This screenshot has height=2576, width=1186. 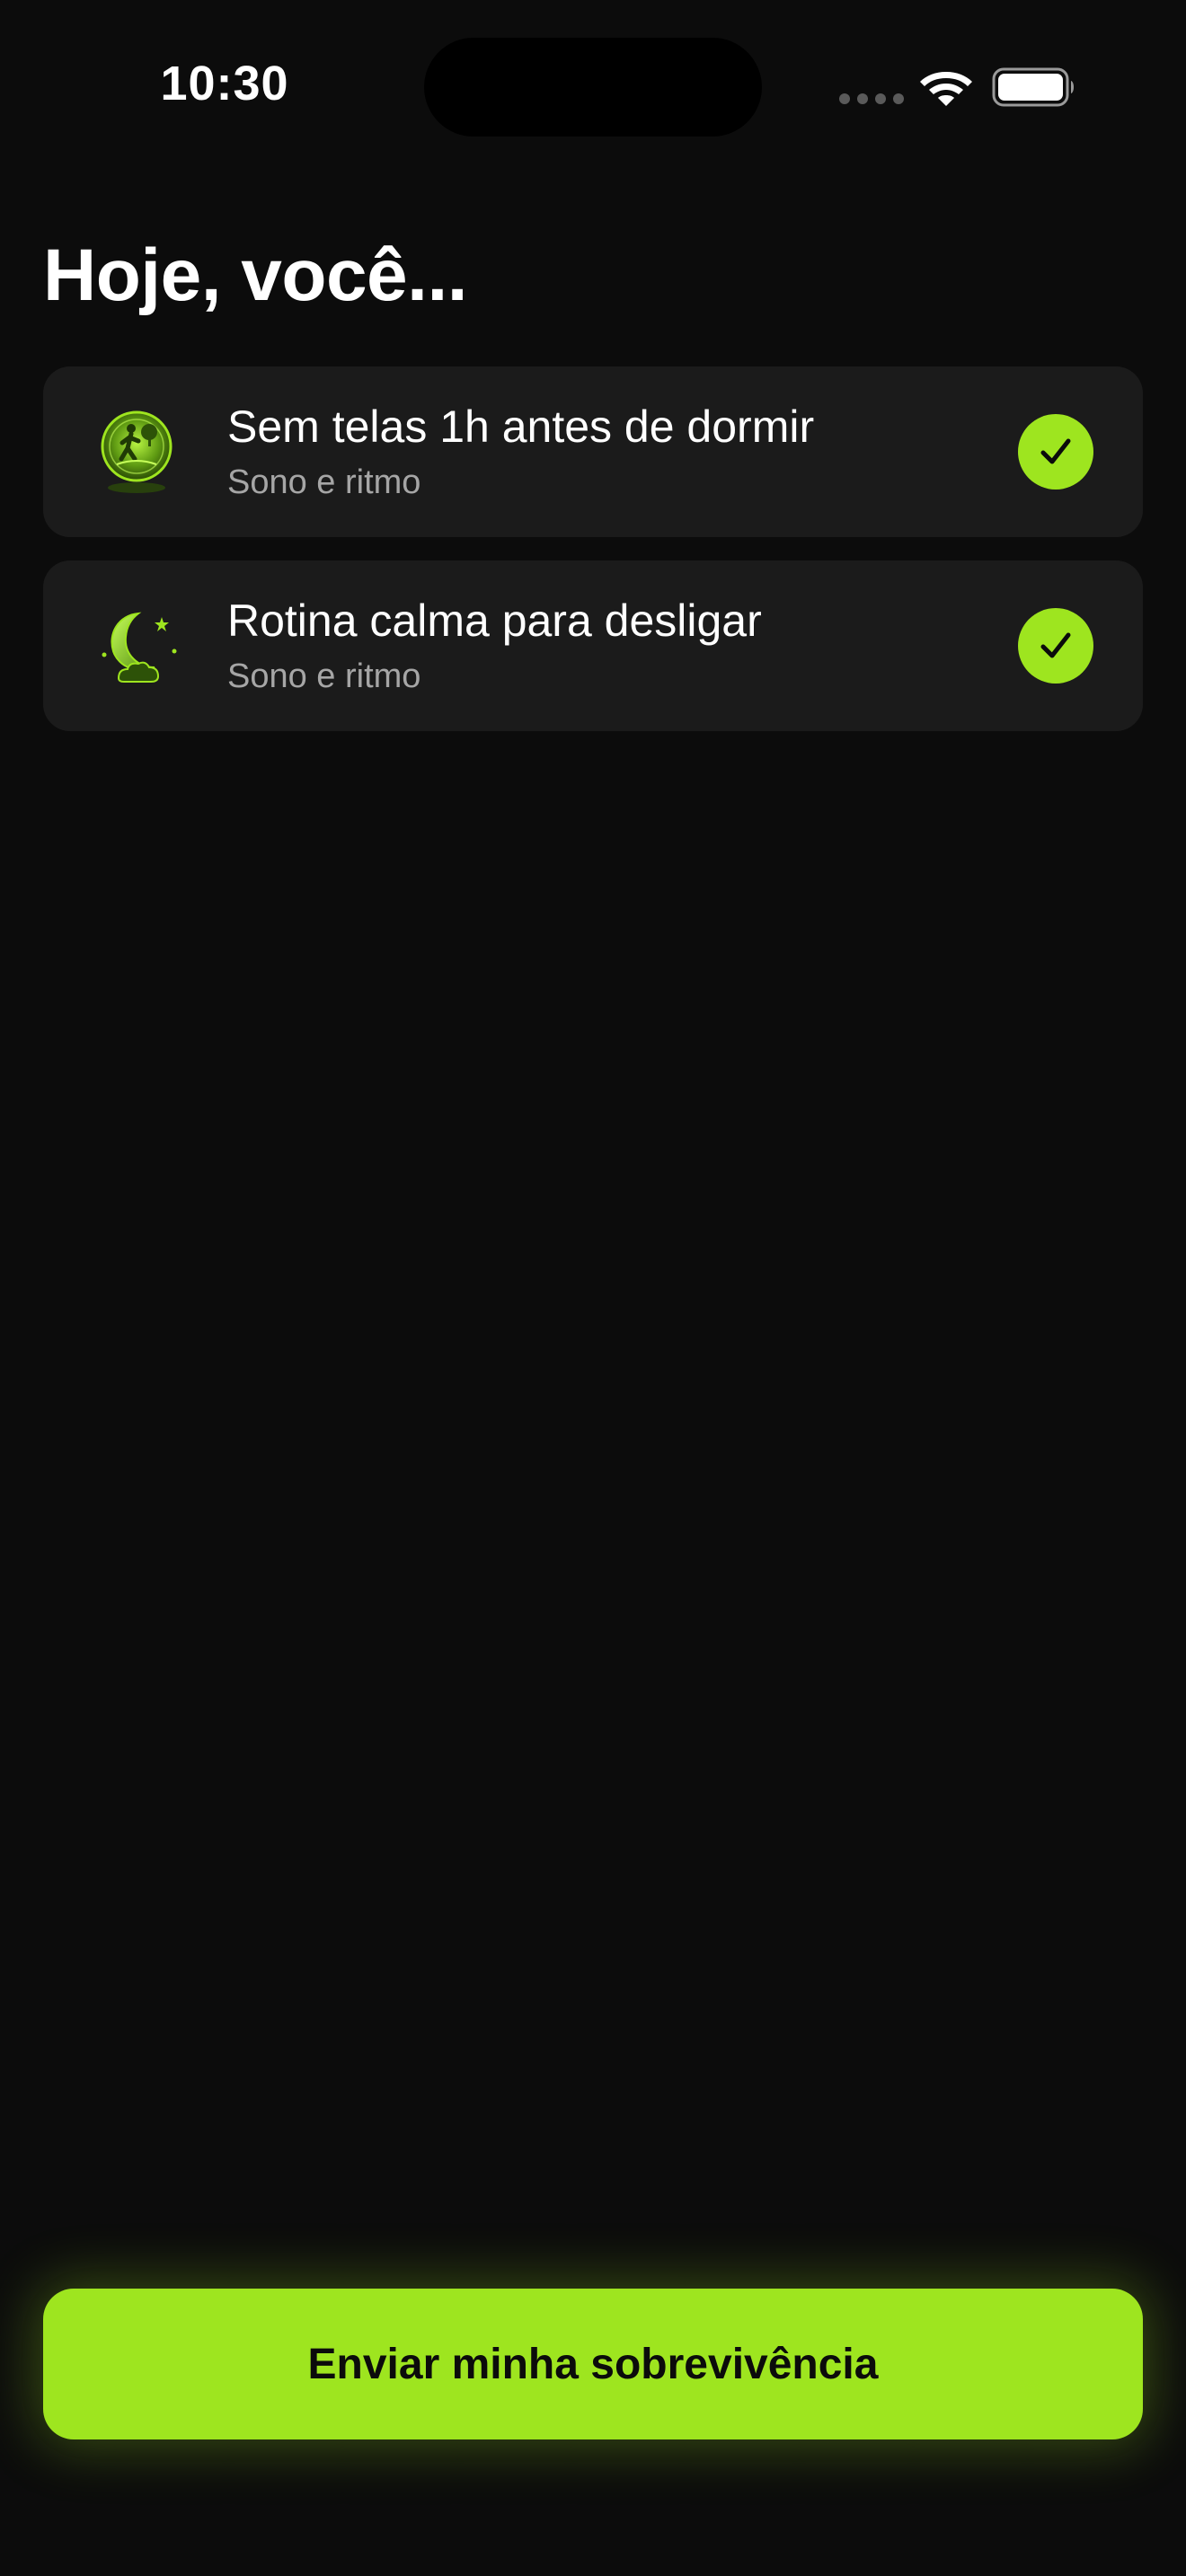 I want to click on dynamic-island, so click(x=593, y=87).